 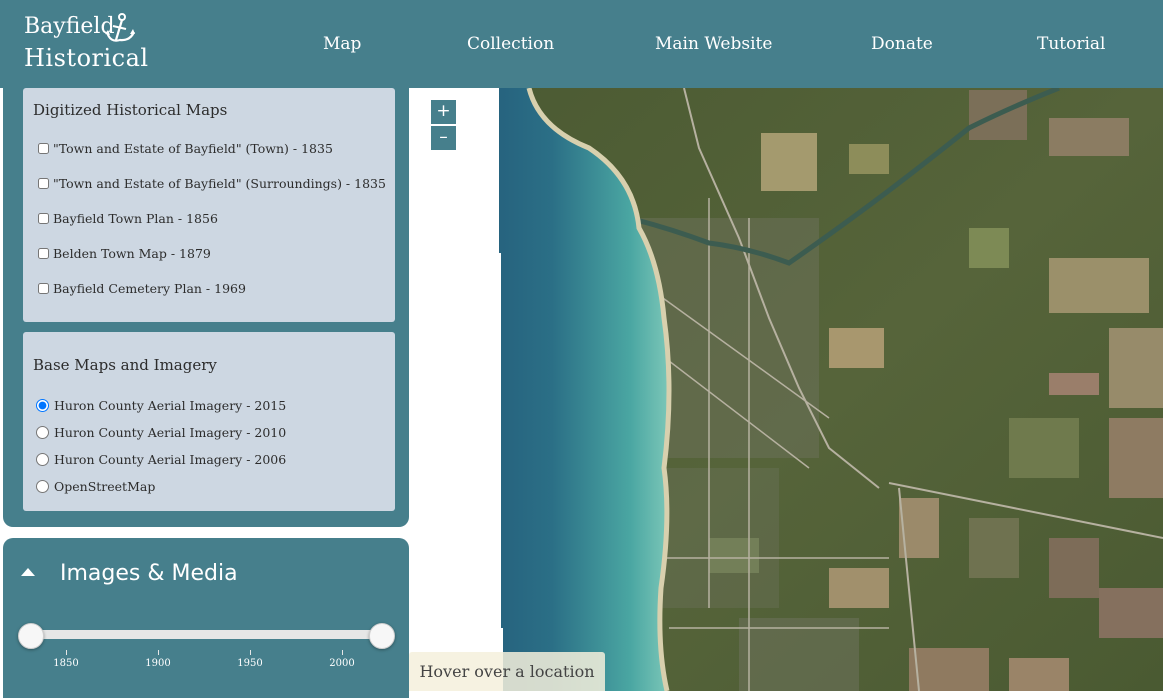 What do you see at coordinates (86, 43) in the screenshot?
I see `bayfield-historical-logo: Bayfield Historical` at bounding box center [86, 43].